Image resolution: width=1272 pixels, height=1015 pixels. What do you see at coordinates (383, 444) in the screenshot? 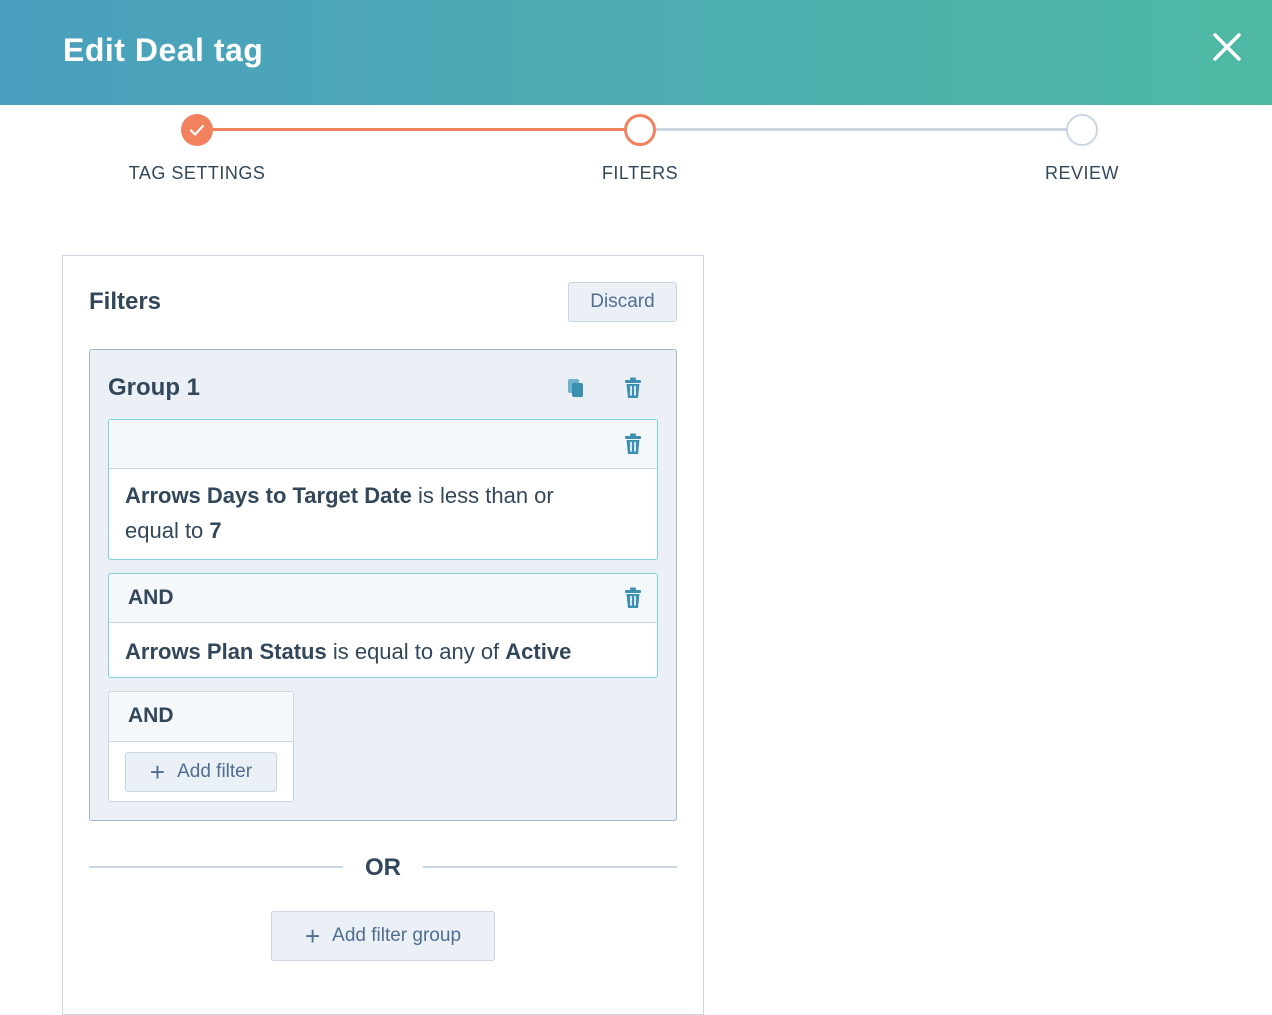
I see `filter-card-header` at bounding box center [383, 444].